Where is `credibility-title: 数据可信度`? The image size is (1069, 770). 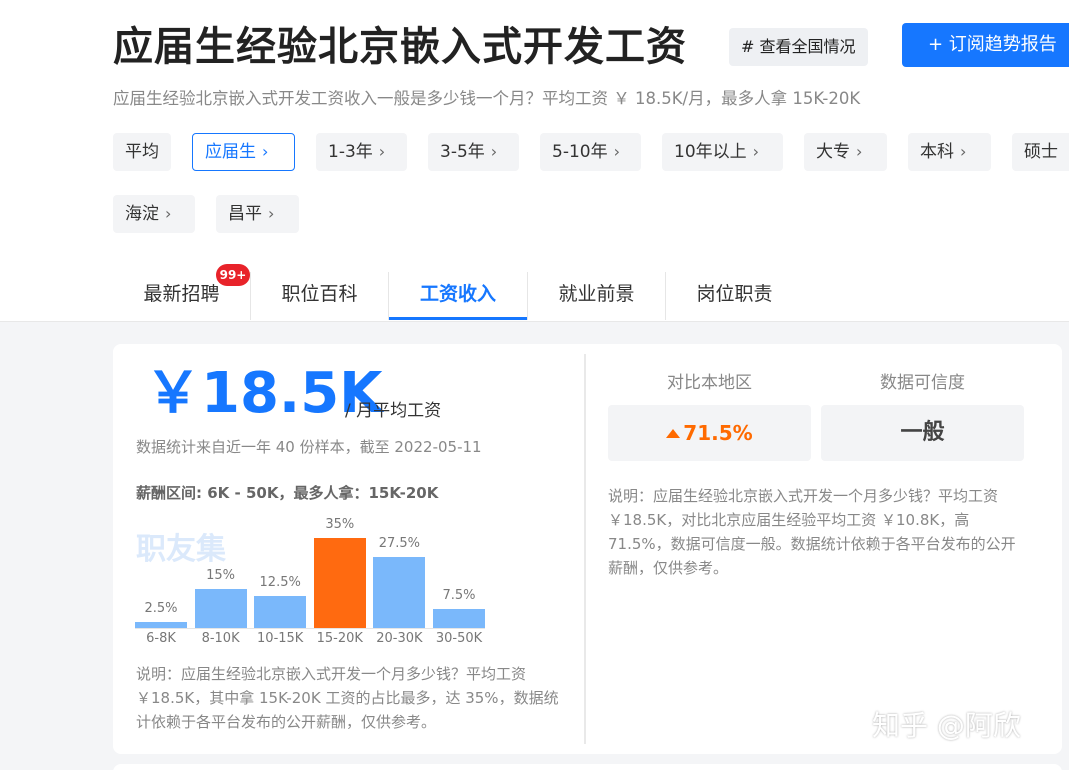
credibility-title: 数据可信度 is located at coordinates (922, 383).